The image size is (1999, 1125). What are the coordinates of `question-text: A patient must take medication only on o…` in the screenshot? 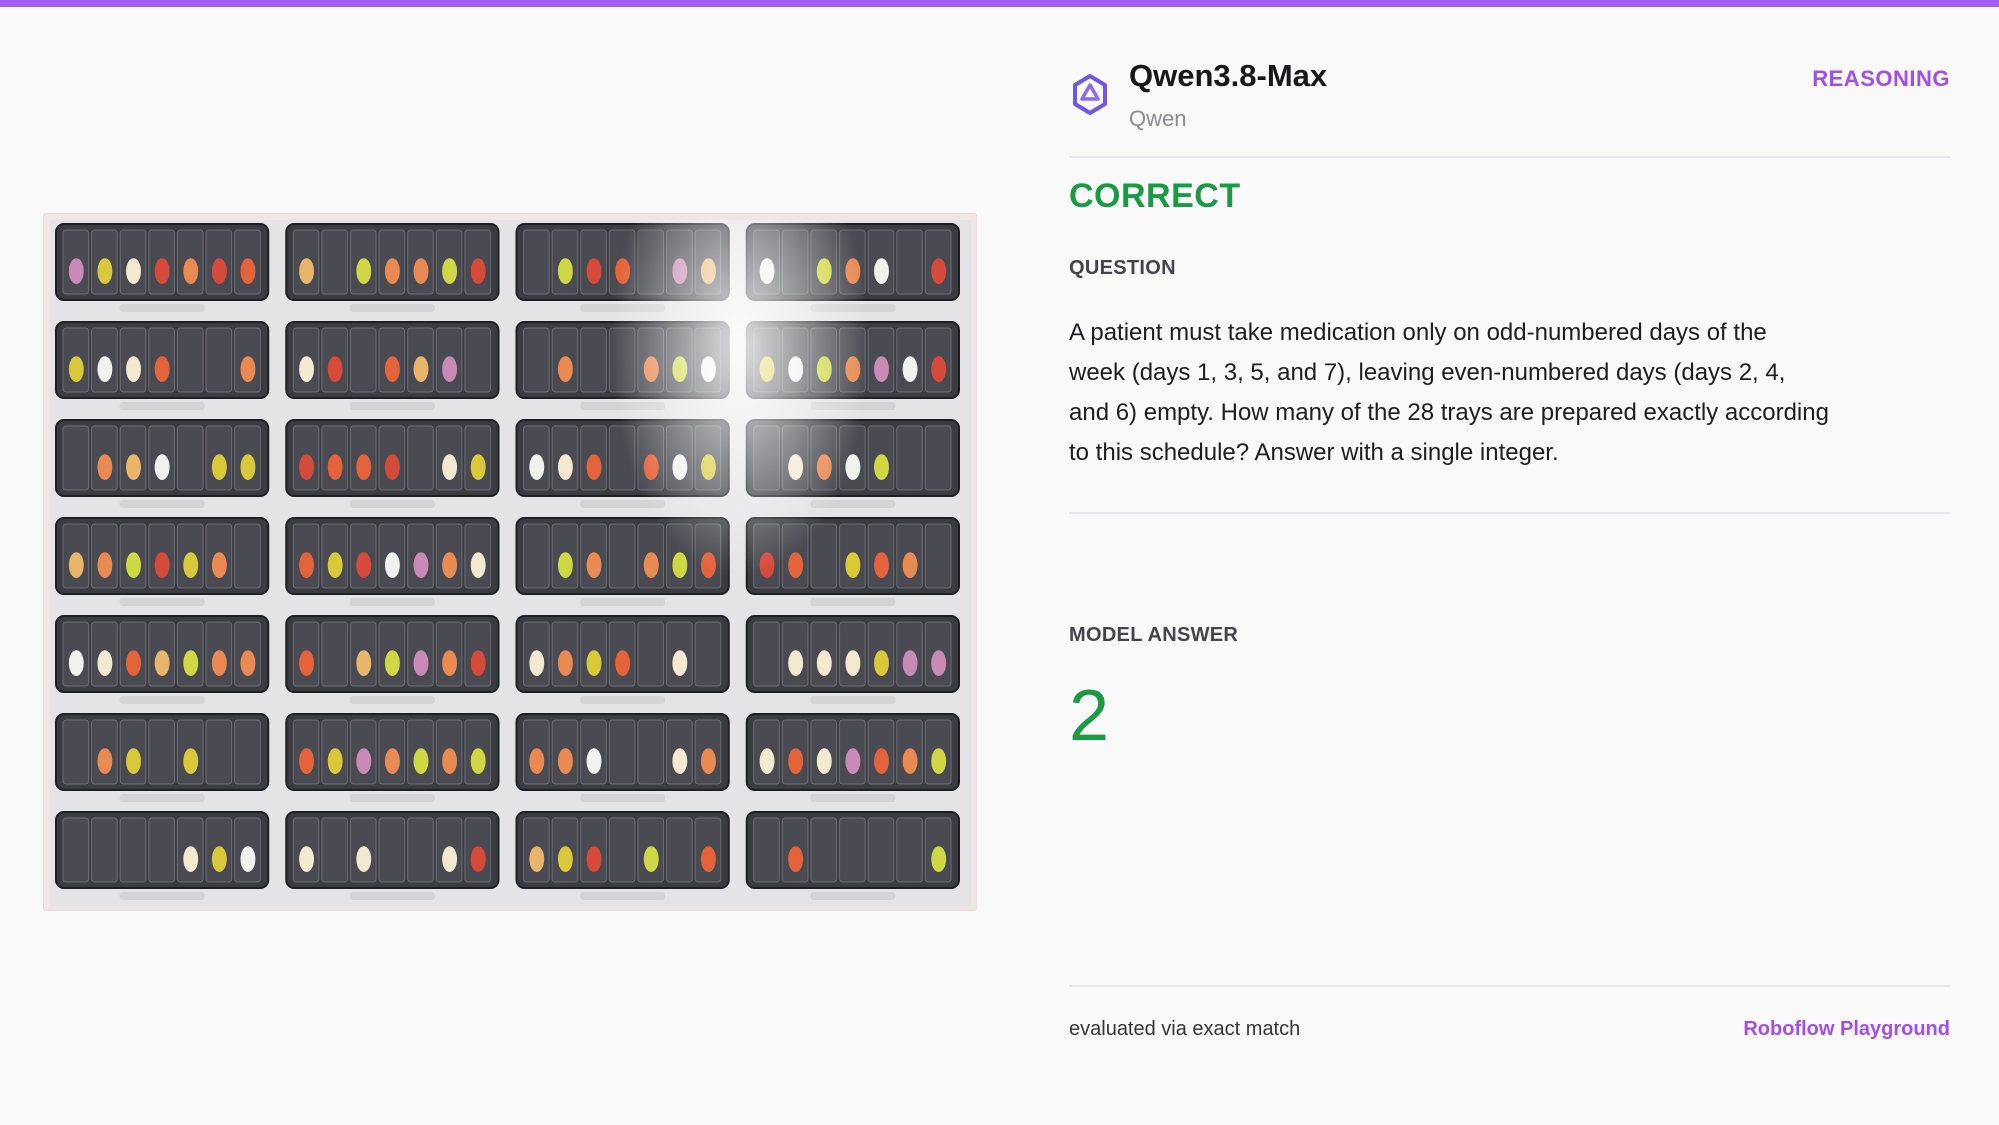 It's located at (1449, 392).